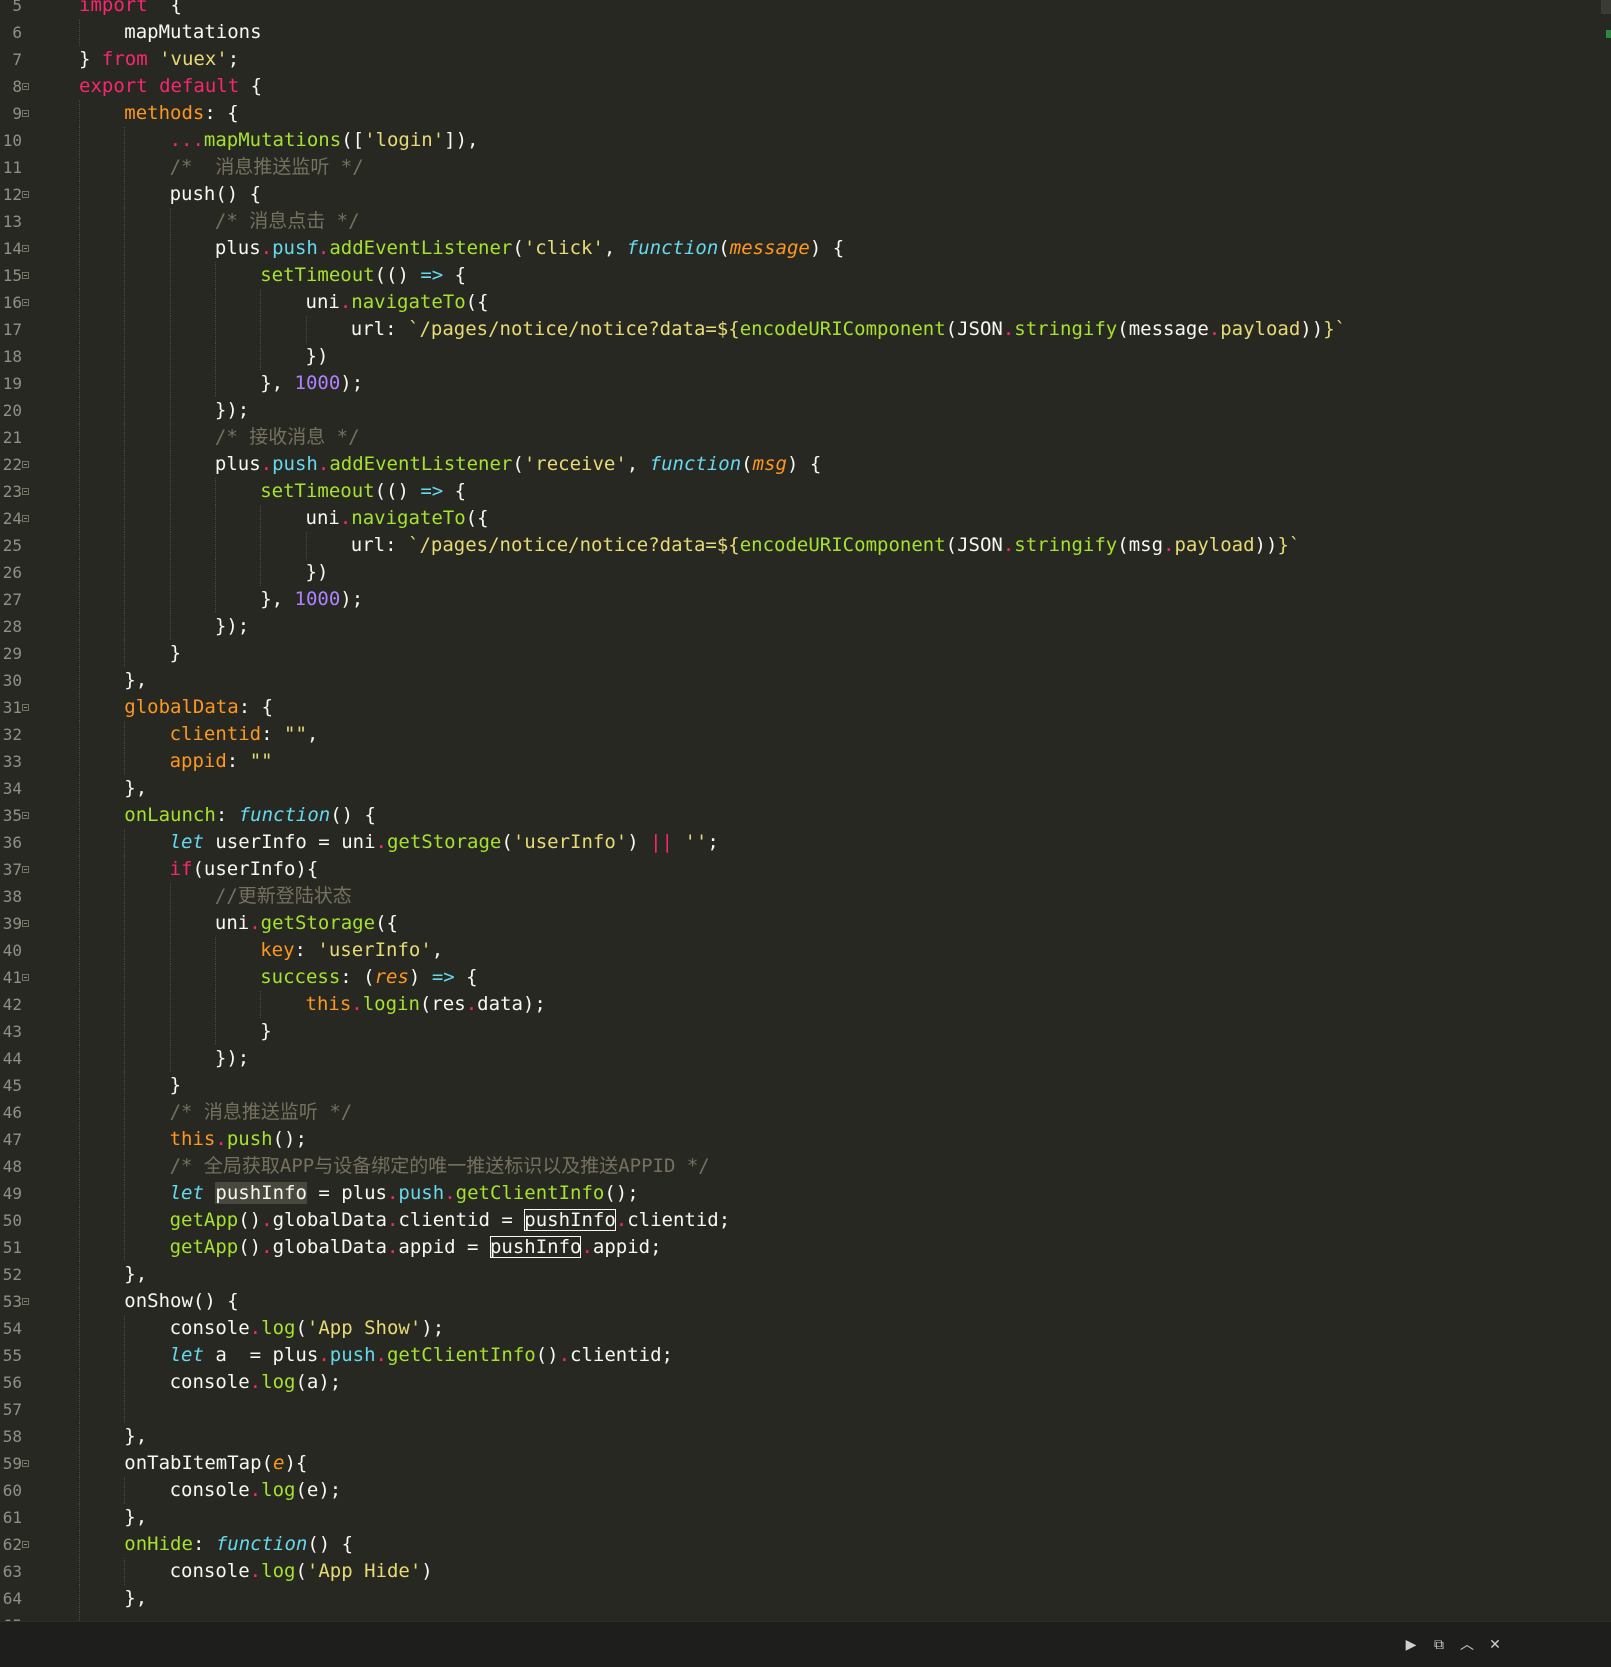 The height and width of the screenshot is (1667, 1611). What do you see at coordinates (800, 1004) in the screenshot?
I see `code-line: 42 this.login(res.data);` at bounding box center [800, 1004].